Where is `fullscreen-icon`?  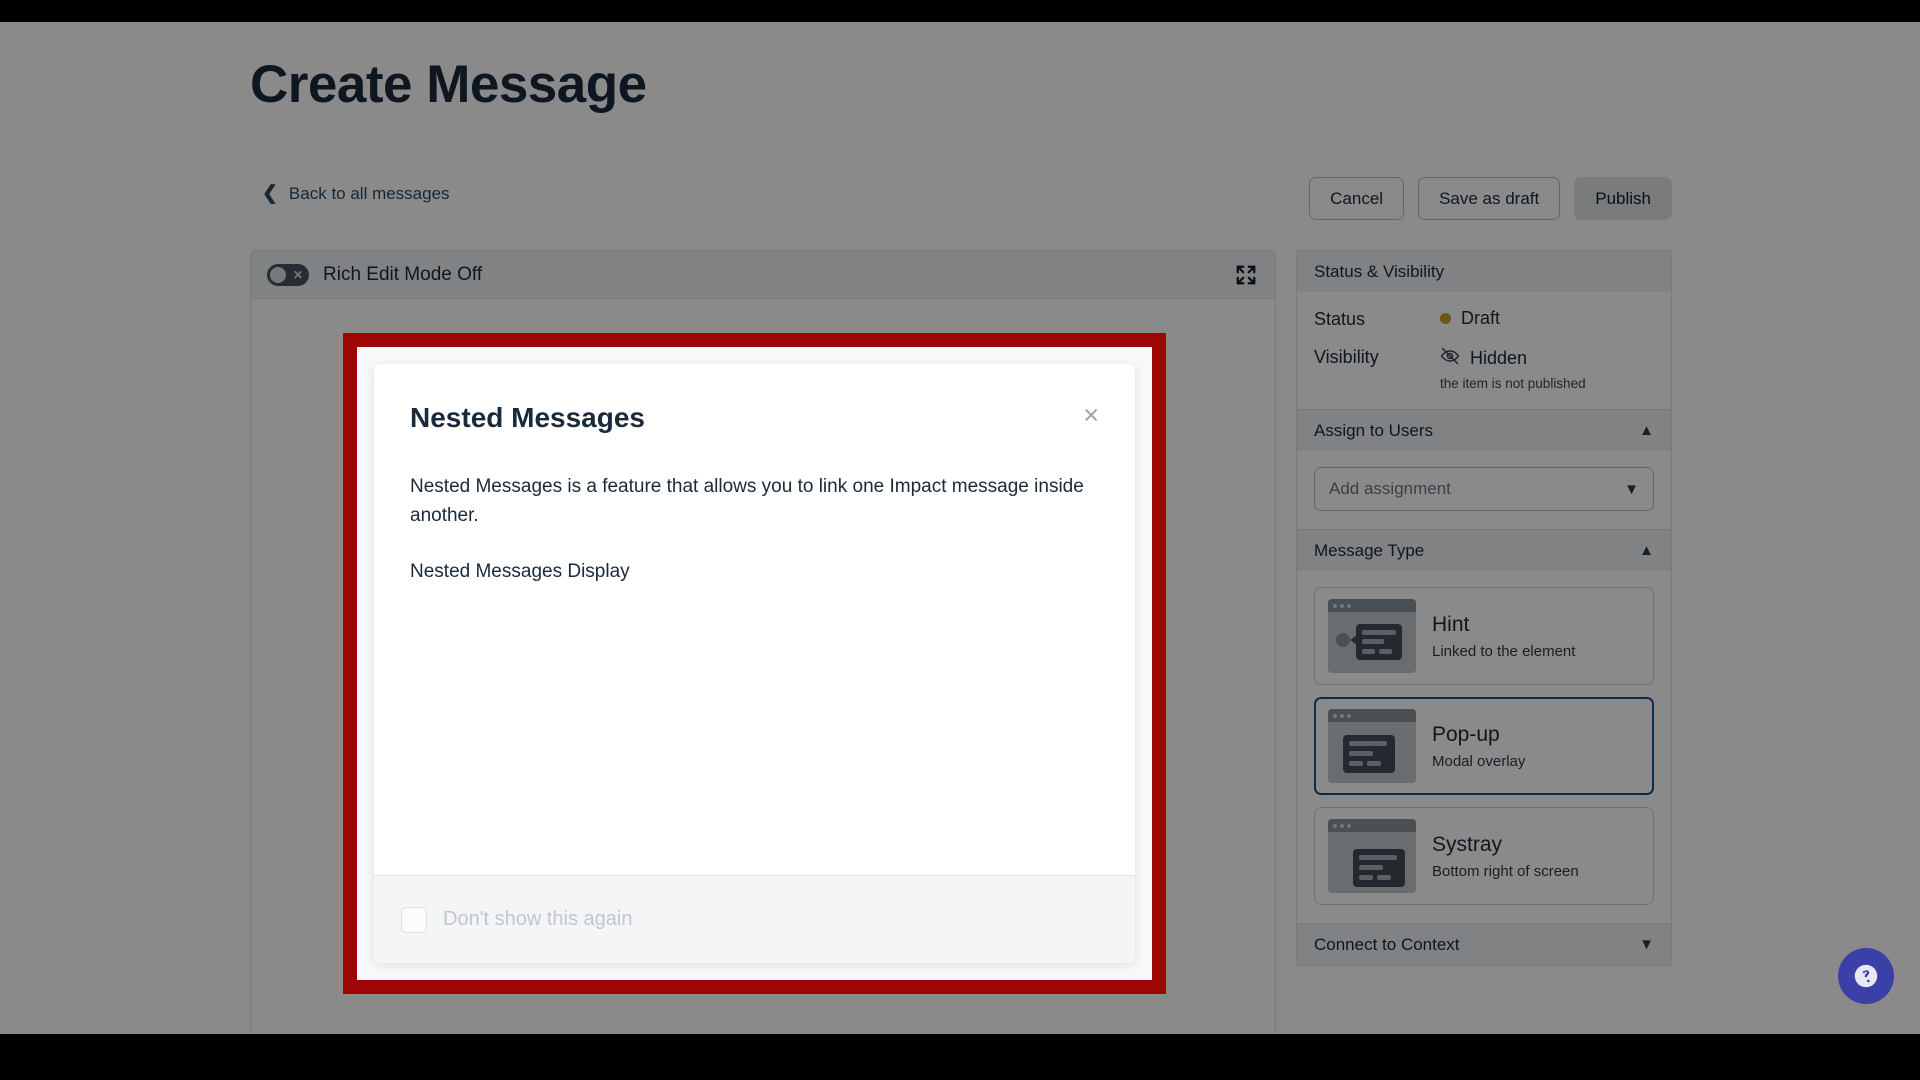 fullscreen-icon is located at coordinates (1246, 275).